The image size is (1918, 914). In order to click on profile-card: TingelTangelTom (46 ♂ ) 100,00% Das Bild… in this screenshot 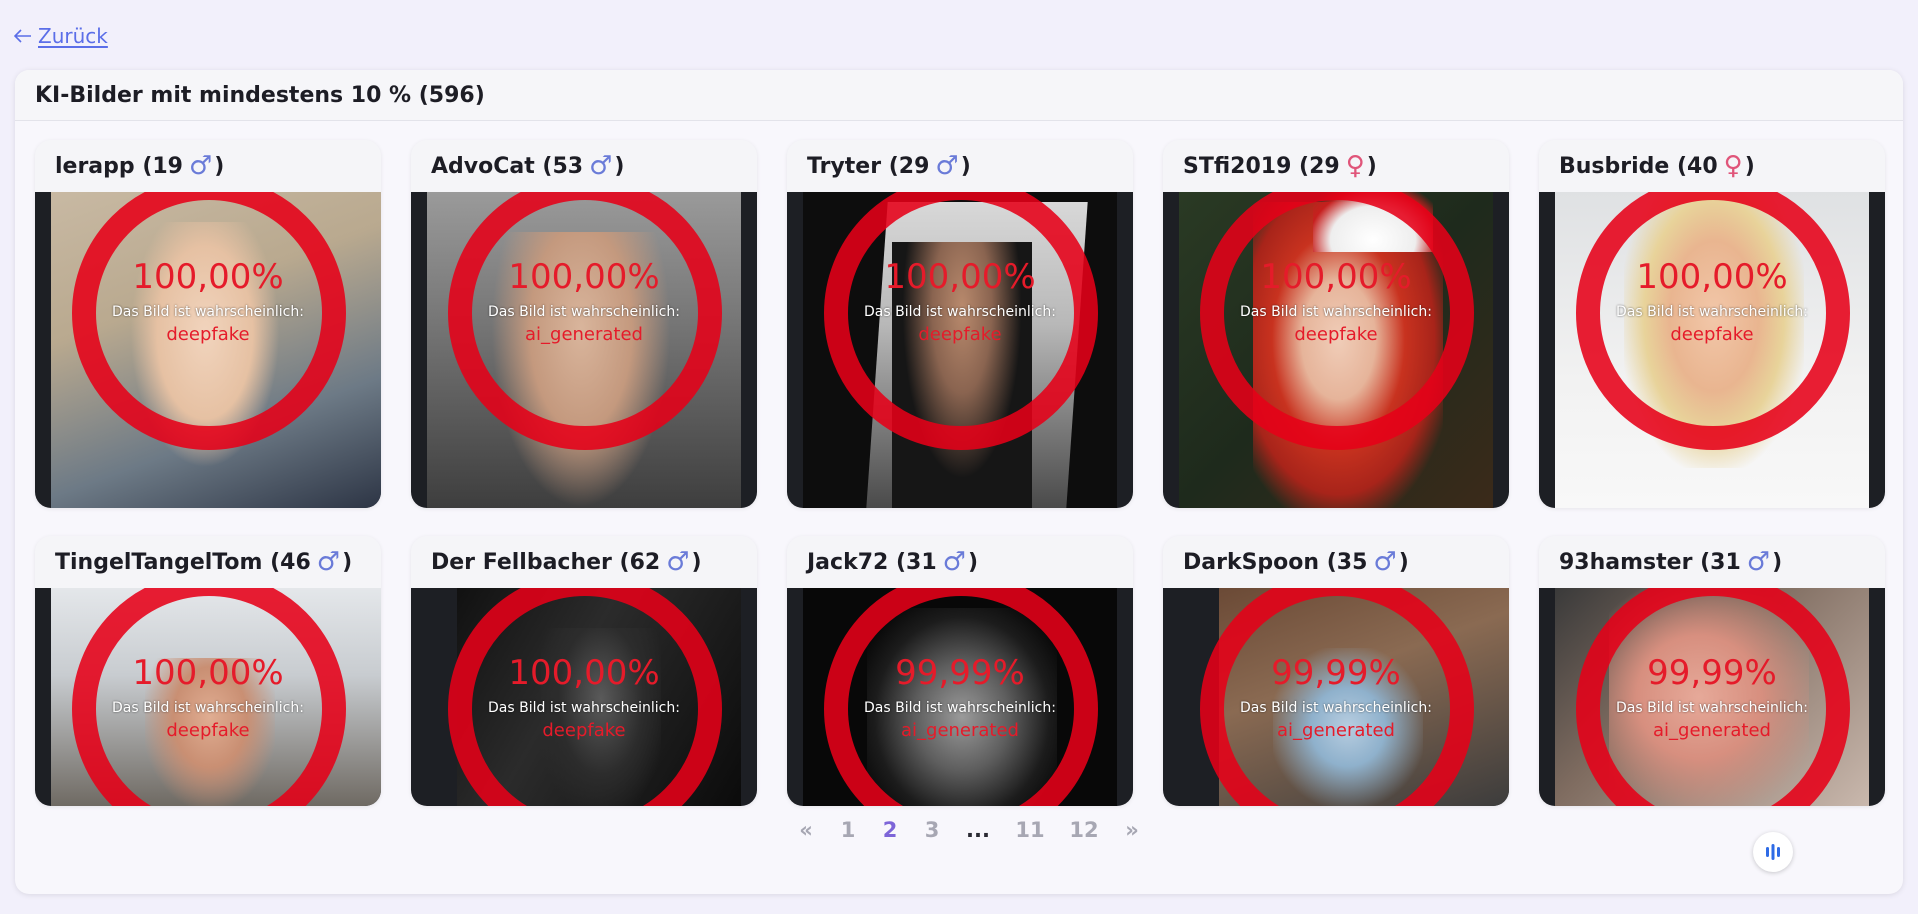, I will do `click(208, 671)`.